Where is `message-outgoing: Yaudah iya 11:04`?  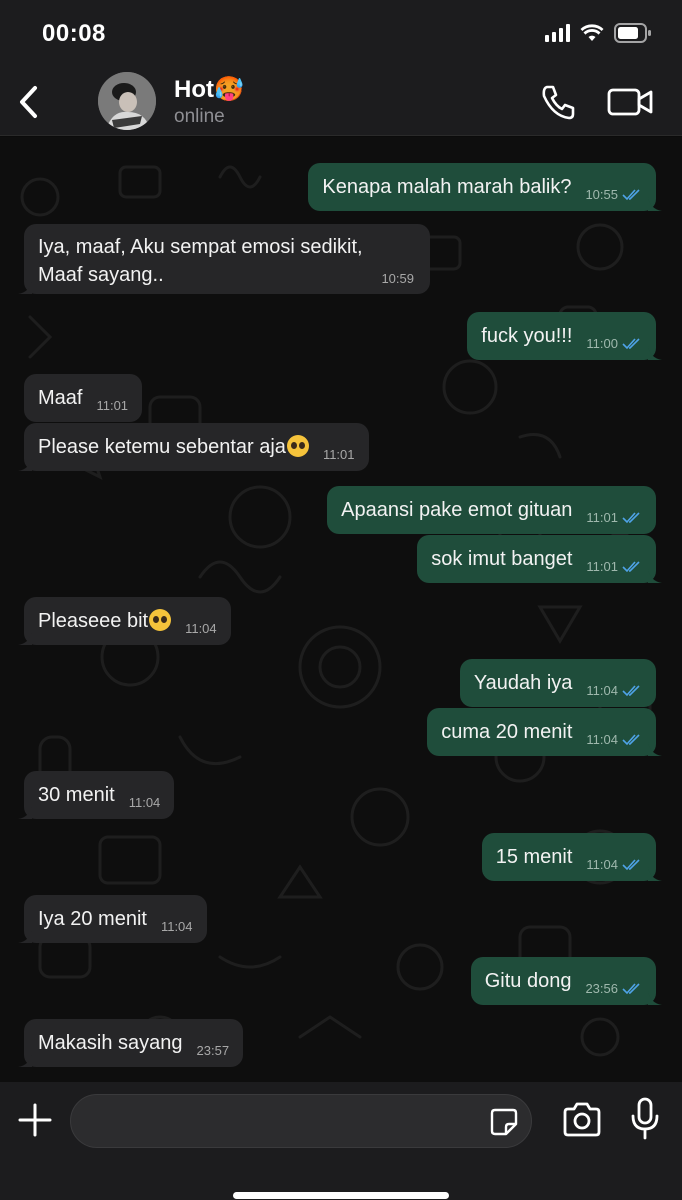
message-outgoing: Yaudah iya 11:04 is located at coordinates (557, 683).